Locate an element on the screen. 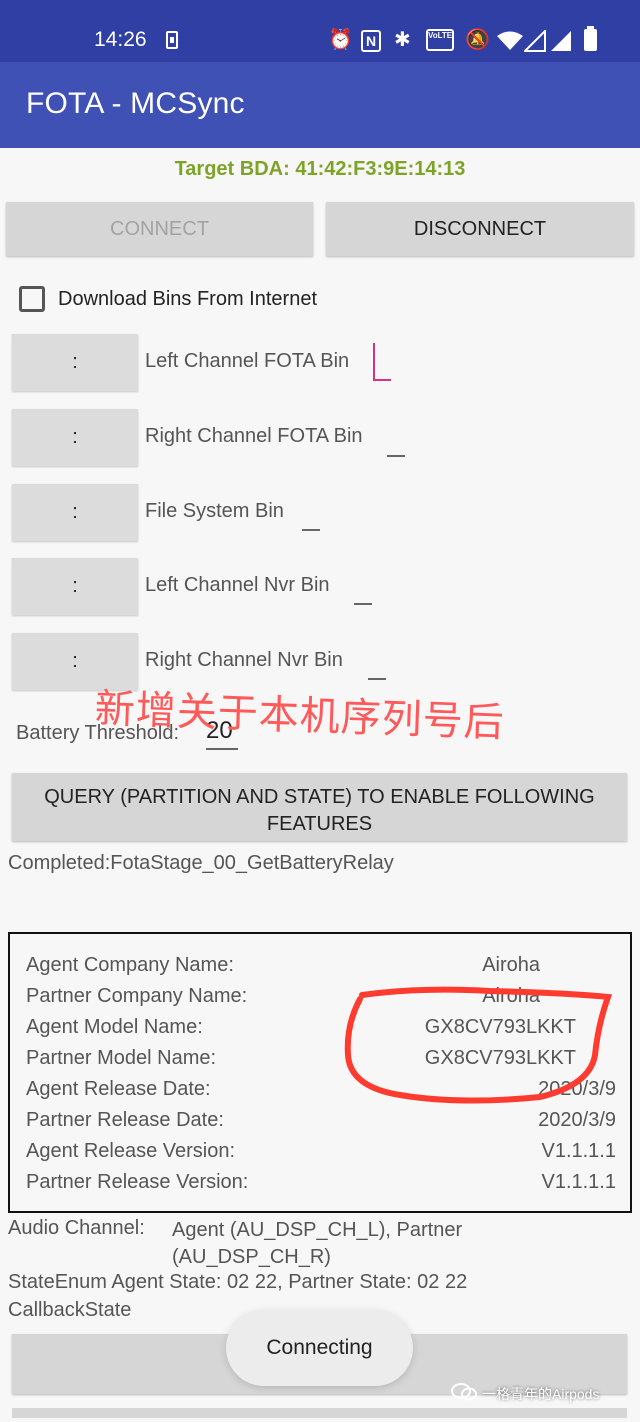 Image resolution: width=640 pixels, height=1422 pixels. left-nvr-bin-label: Left Channel Nvr Bin is located at coordinates (237, 585).